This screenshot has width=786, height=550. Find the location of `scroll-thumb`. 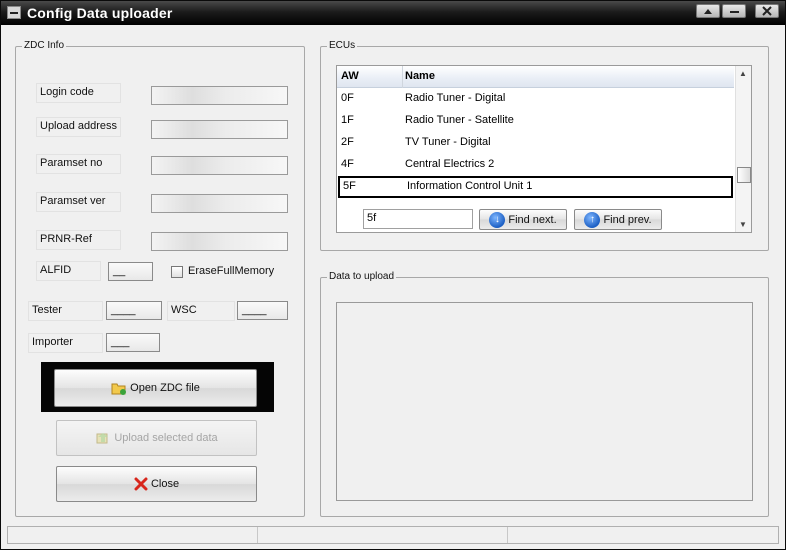

scroll-thumb is located at coordinates (744, 175).